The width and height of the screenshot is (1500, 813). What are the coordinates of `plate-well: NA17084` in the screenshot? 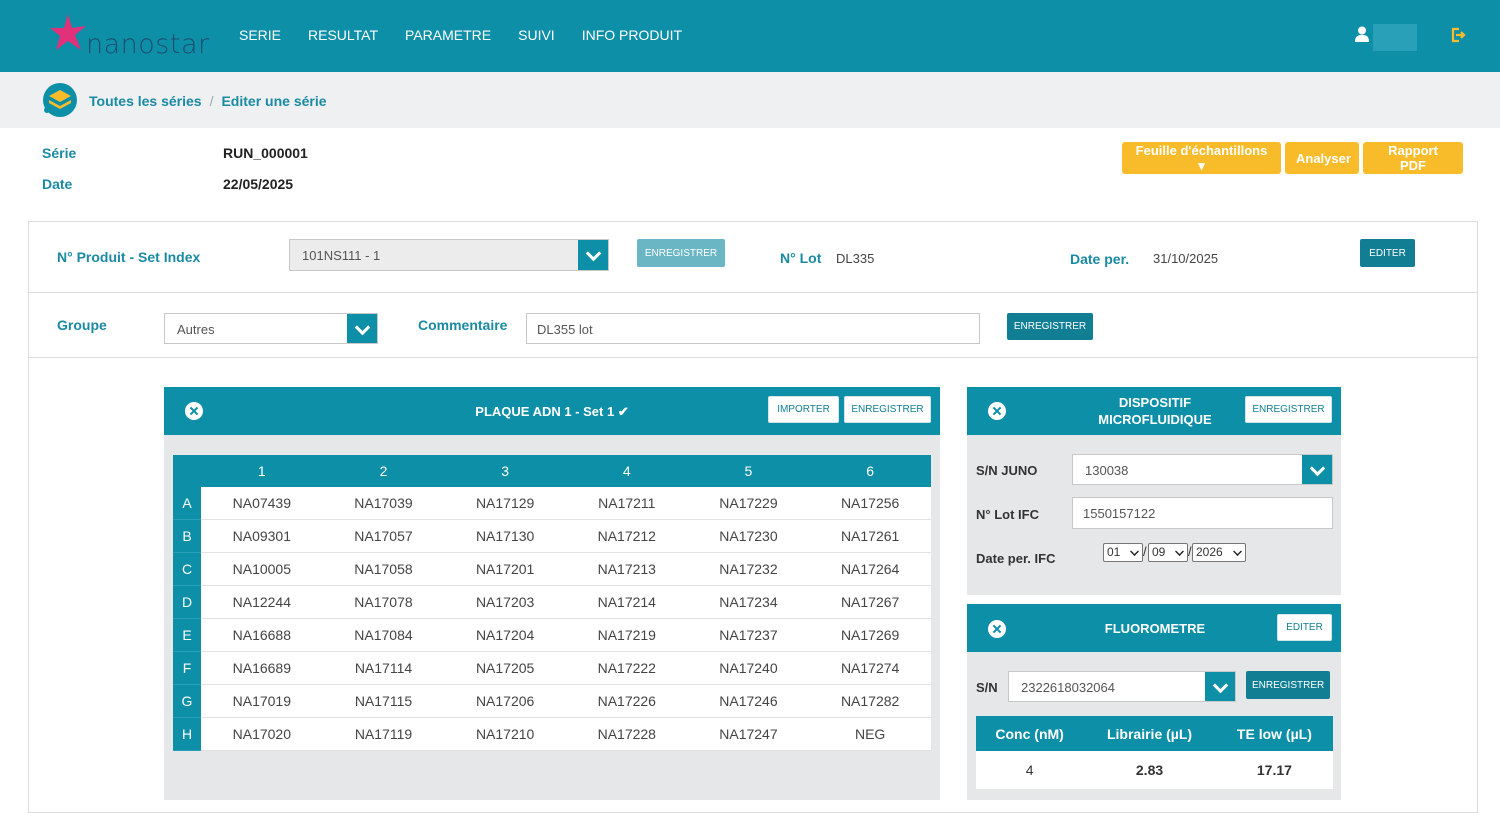 It's located at (383, 635).